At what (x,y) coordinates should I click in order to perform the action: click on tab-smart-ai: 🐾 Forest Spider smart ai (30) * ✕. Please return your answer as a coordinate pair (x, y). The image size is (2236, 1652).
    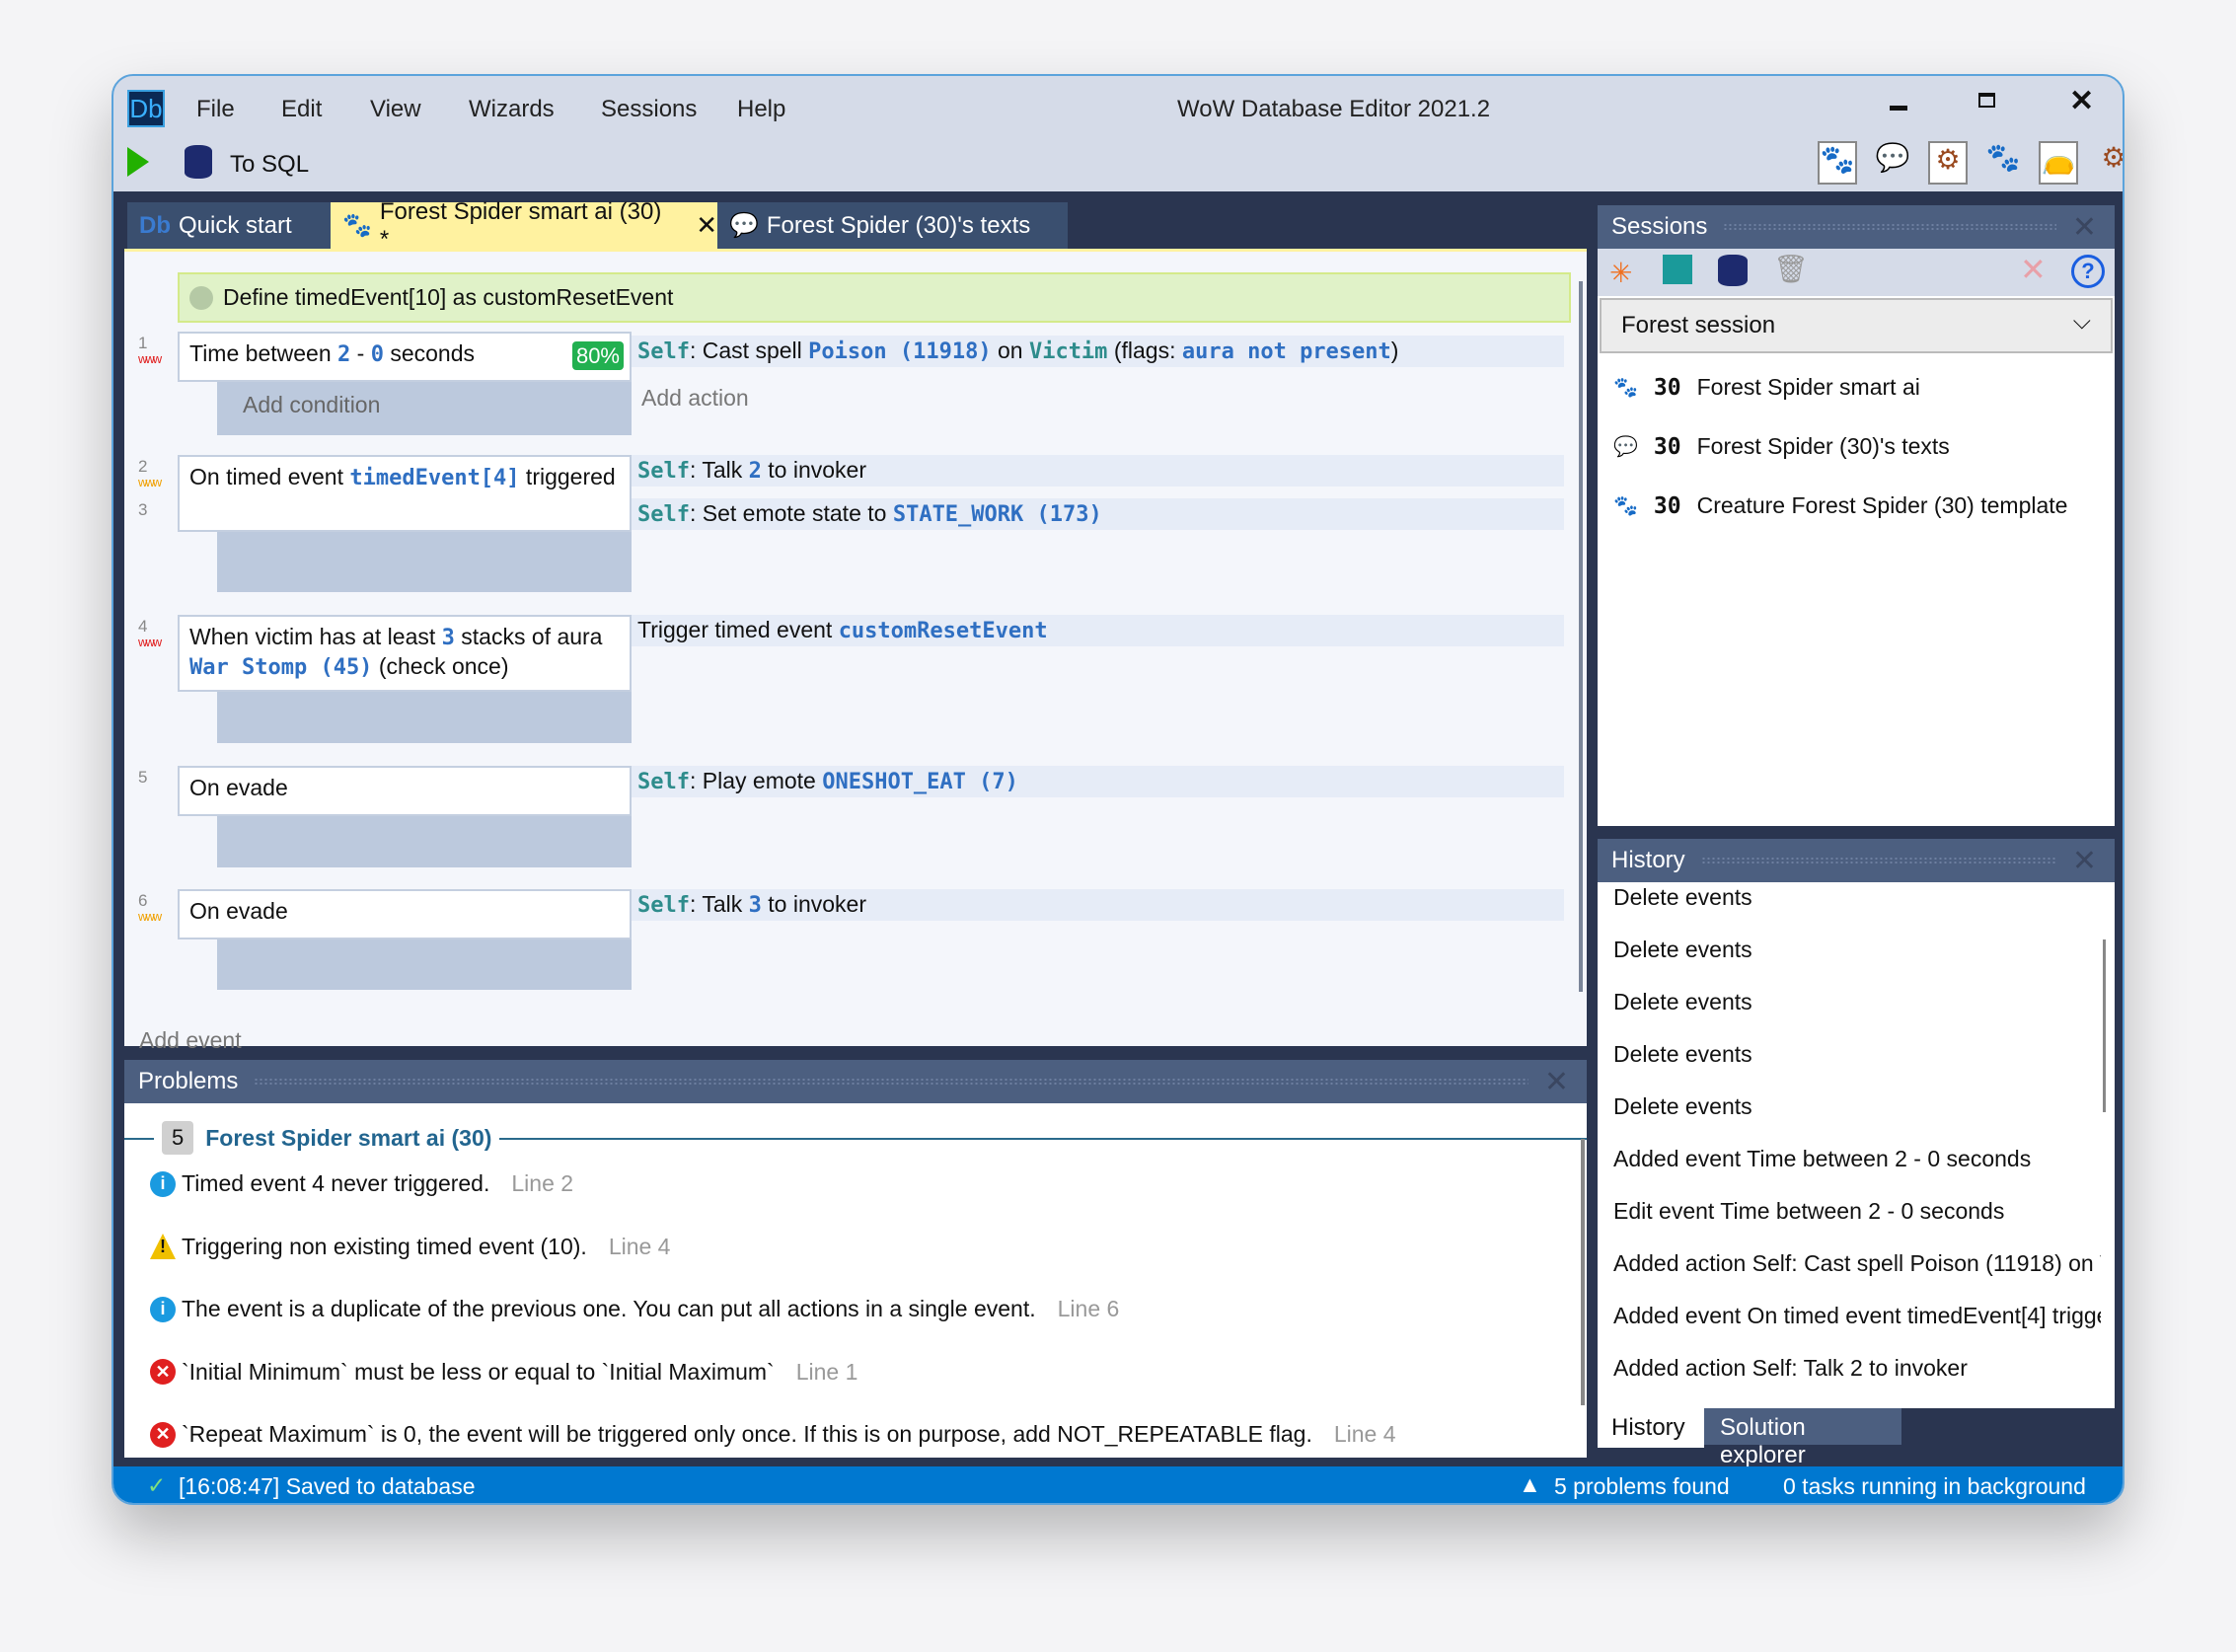
    Looking at the image, I should click on (524, 225).